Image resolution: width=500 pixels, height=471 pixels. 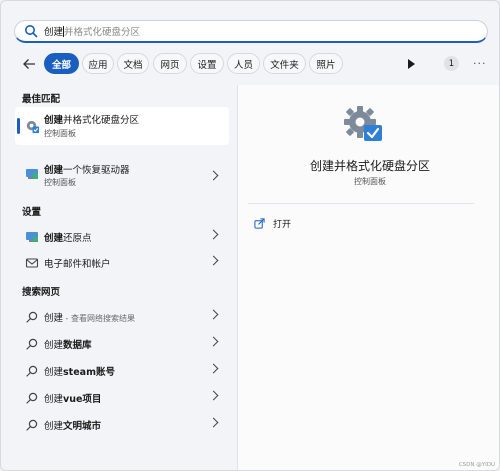 I want to click on search-input-text: 创建, so click(x=53, y=31).